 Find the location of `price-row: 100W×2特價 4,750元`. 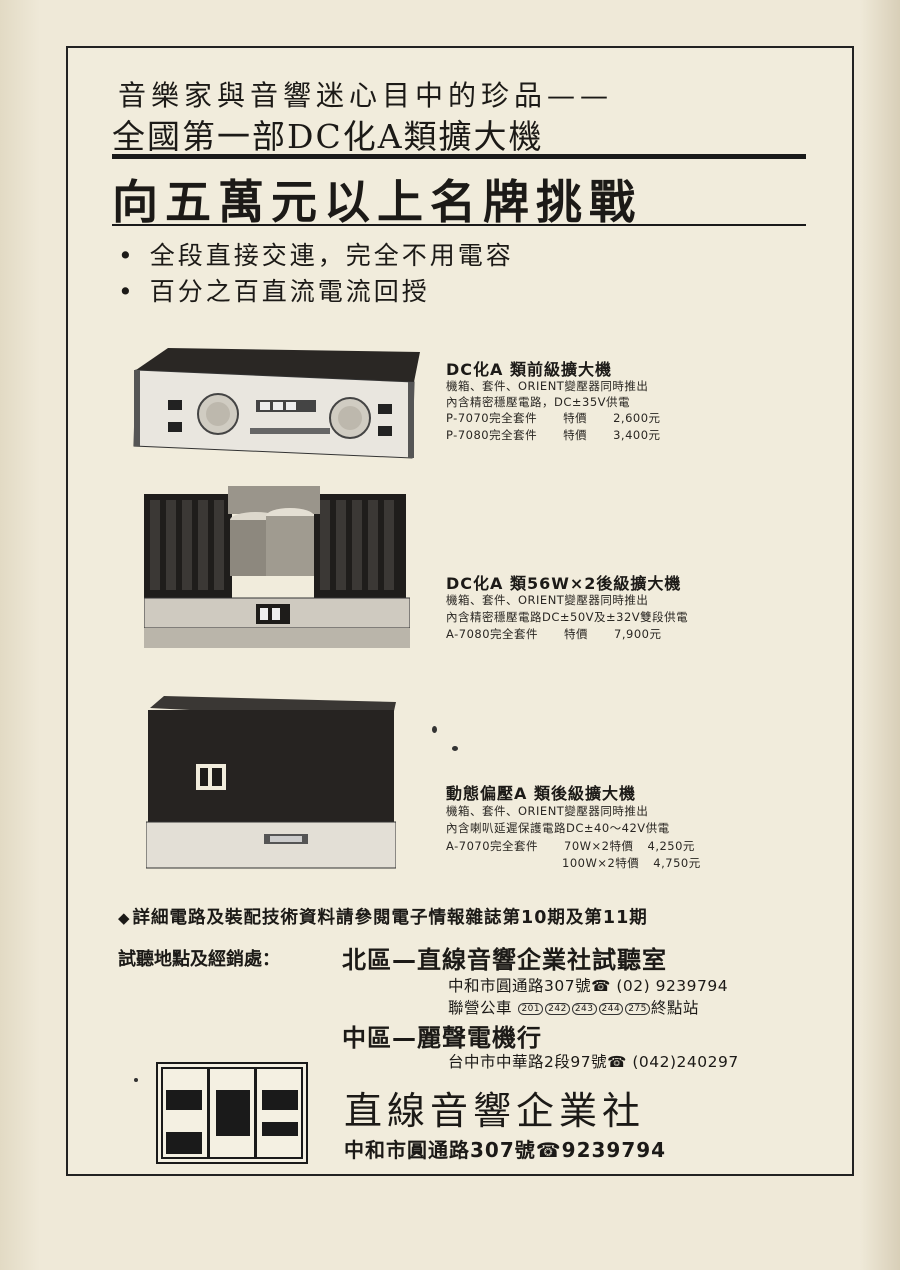

price-row: 100W×2特價 4,750元 is located at coordinates (631, 863).